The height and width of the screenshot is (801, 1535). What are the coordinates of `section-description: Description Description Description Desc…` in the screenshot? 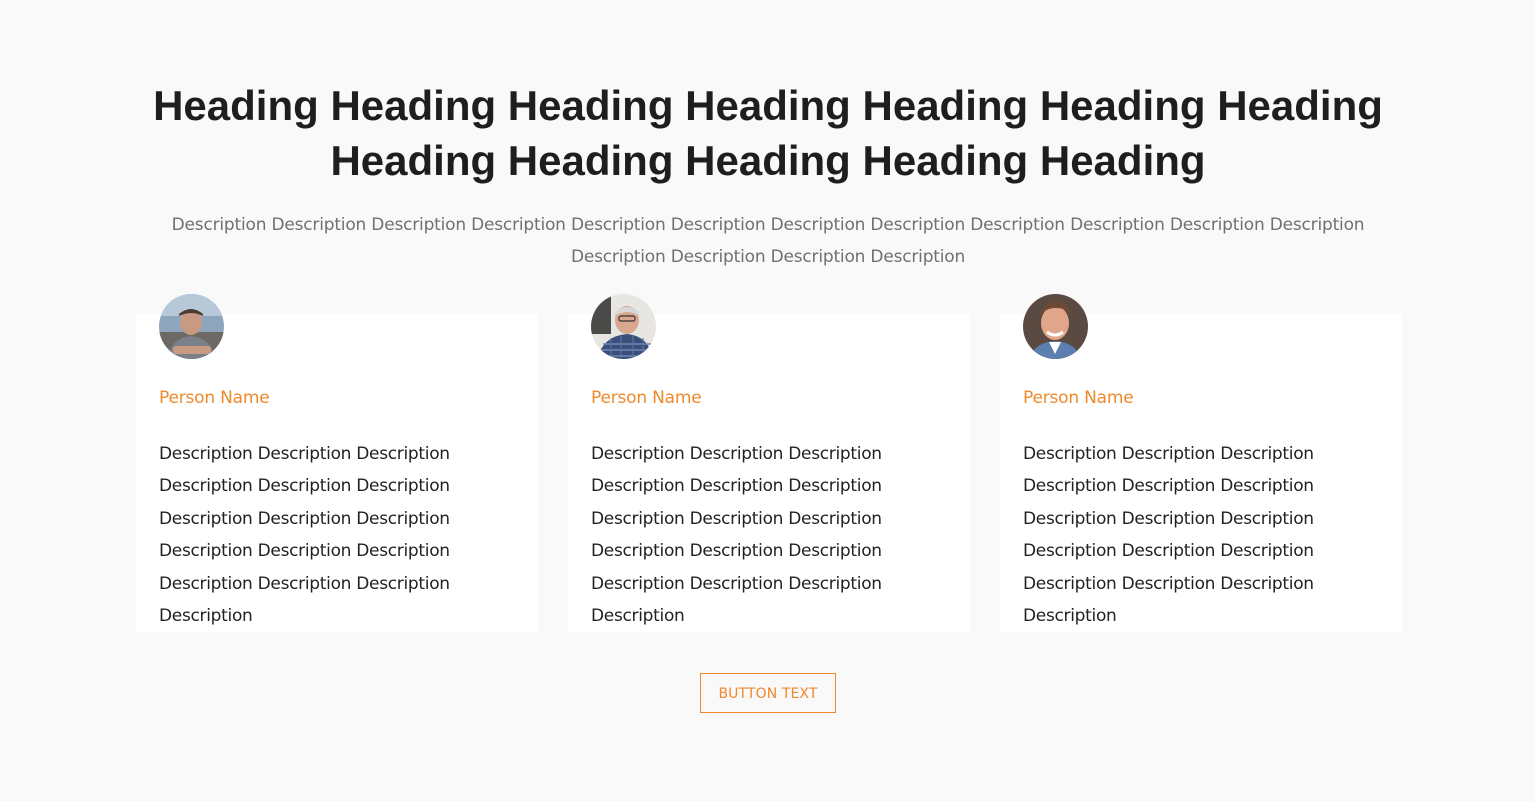 It's located at (768, 241).